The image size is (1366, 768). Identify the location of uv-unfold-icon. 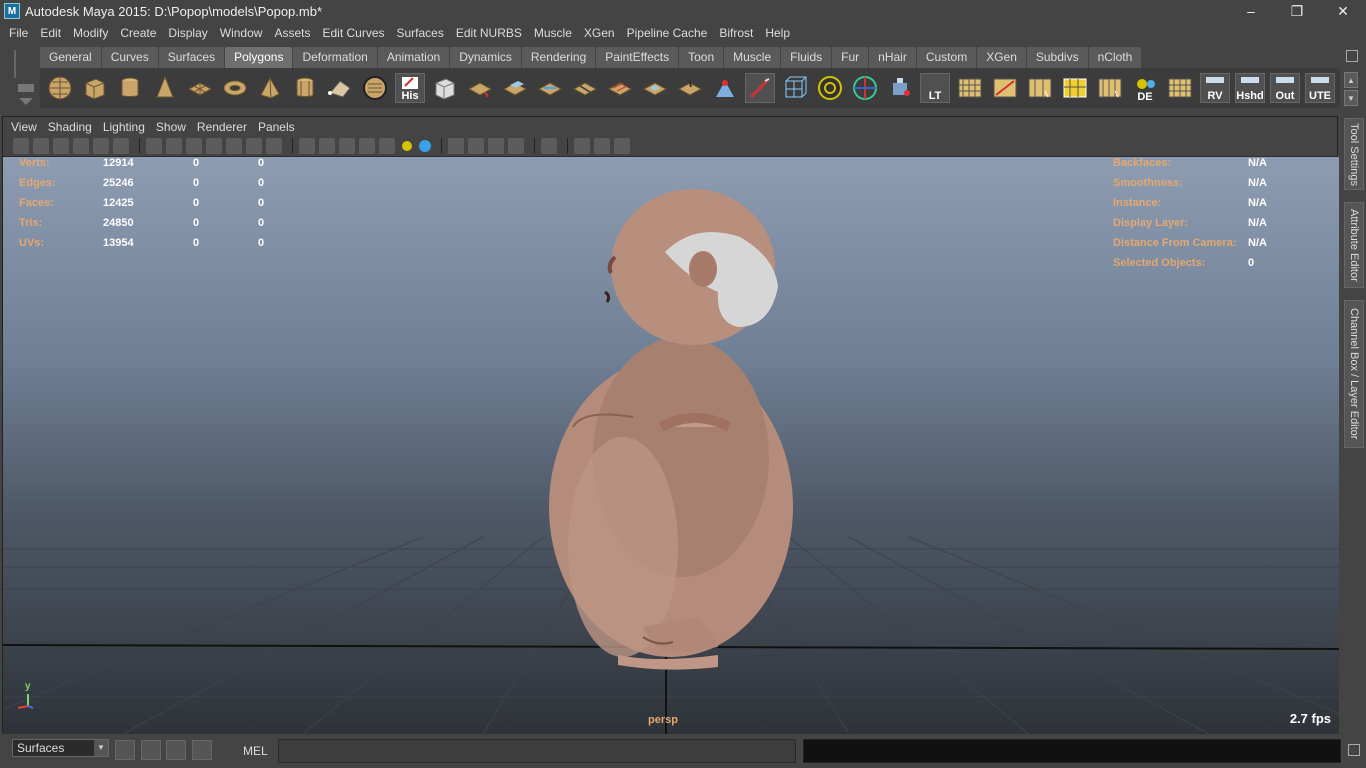
(1110, 88).